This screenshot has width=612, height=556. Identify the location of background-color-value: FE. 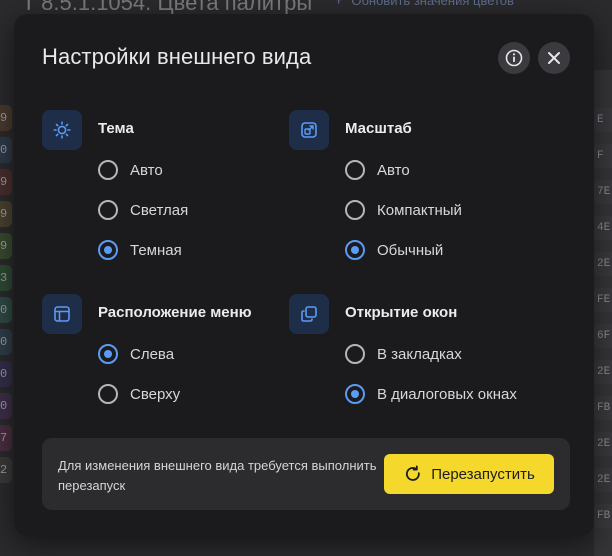
(603, 300).